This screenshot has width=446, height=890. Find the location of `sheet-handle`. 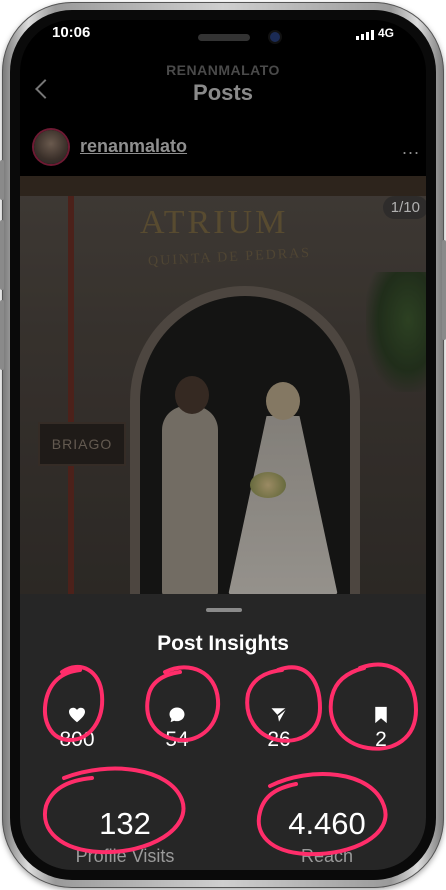

sheet-handle is located at coordinates (224, 610).